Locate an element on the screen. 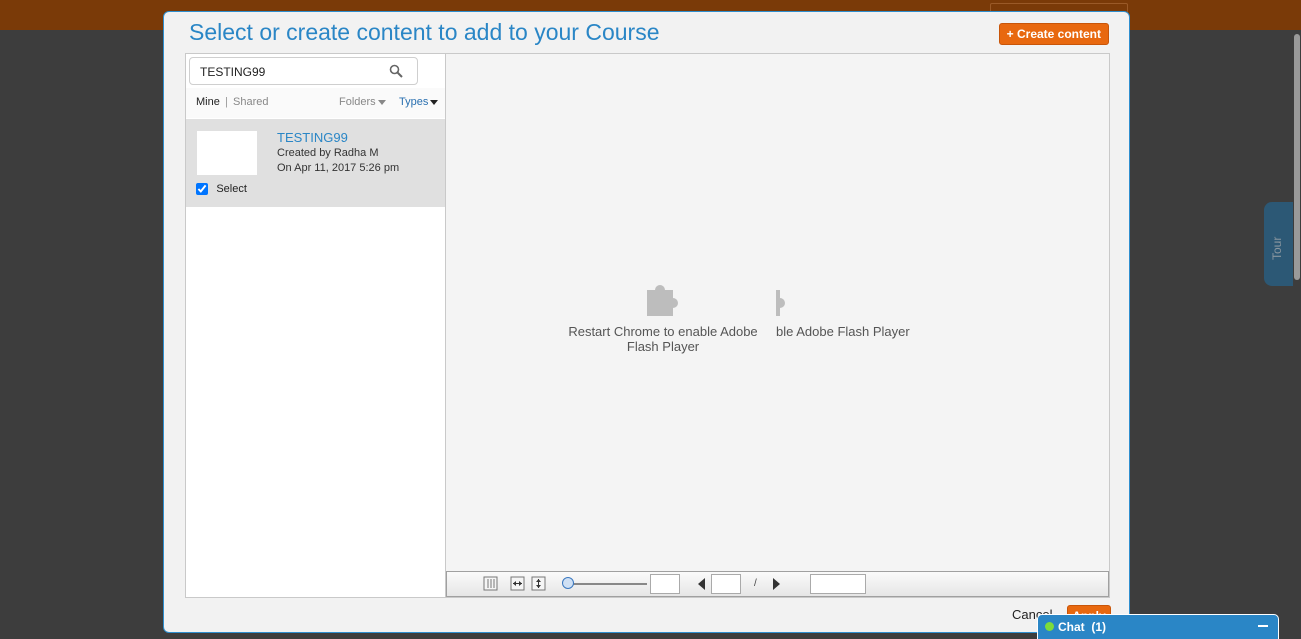  filter-types-dropdown: Types is located at coordinates (419, 102).